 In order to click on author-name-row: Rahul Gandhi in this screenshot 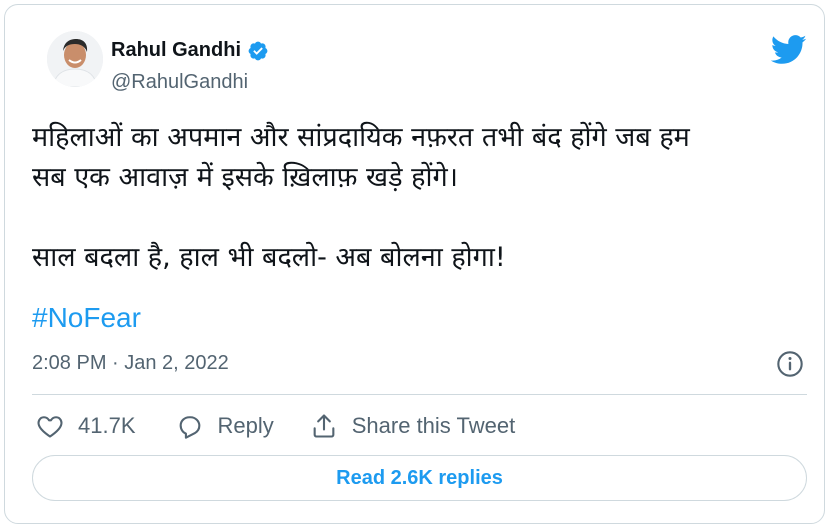, I will do `click(190, 50)`.